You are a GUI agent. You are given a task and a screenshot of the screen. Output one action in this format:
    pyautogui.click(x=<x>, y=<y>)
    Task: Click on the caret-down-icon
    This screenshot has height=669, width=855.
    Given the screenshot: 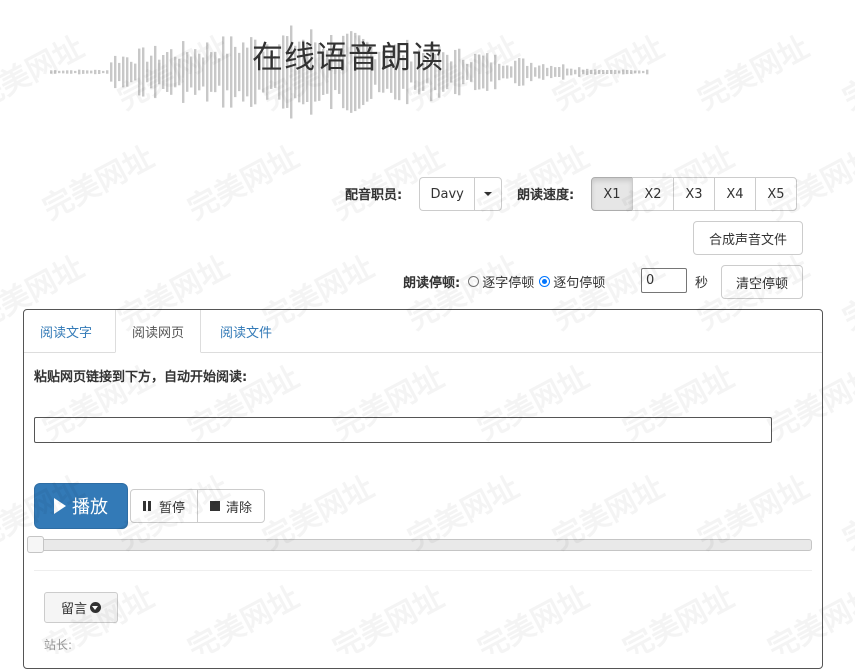 What is the action you would take?
    pyautogui.click(x=488, y=194)
    